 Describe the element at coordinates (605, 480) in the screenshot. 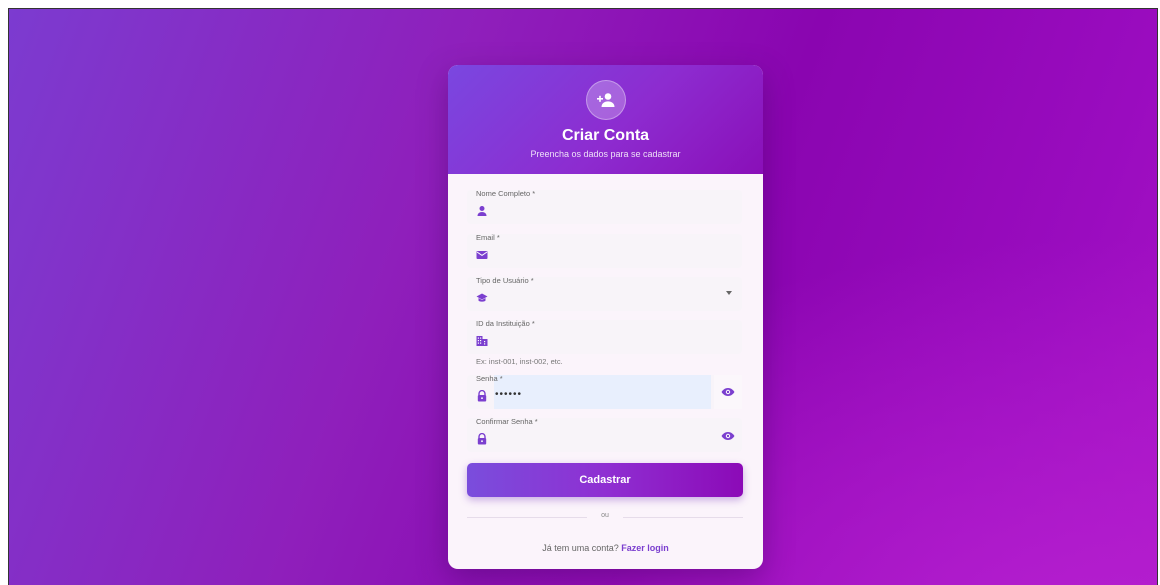

I see `submit-button: Cadastrar` at that location.